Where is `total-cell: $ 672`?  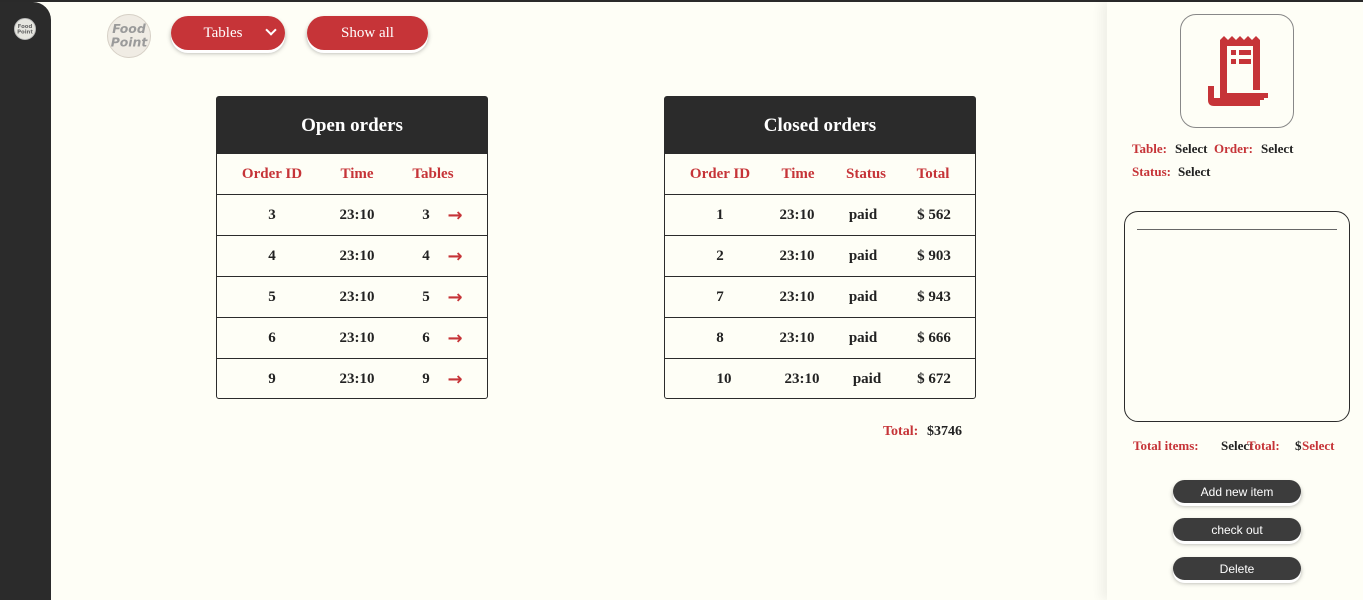 total-cell: $ 672 is located at coordinates (934, 379).